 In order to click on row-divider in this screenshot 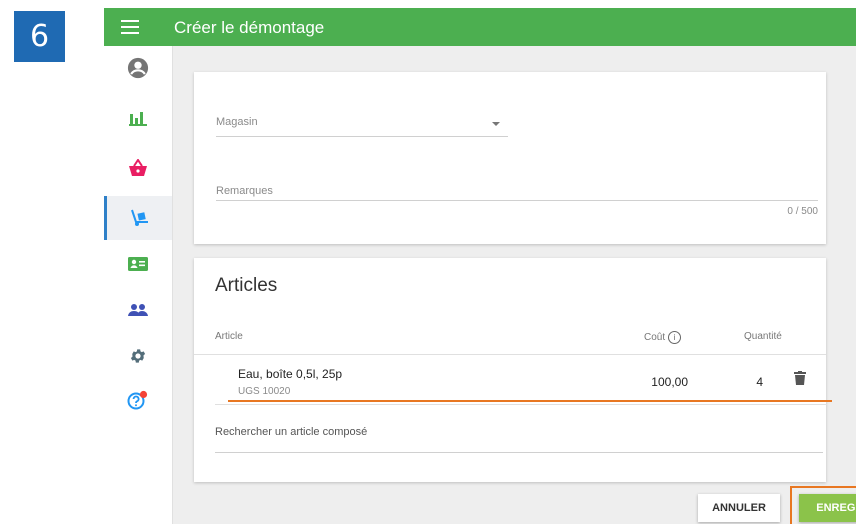, I will do `click(521, 404)`.